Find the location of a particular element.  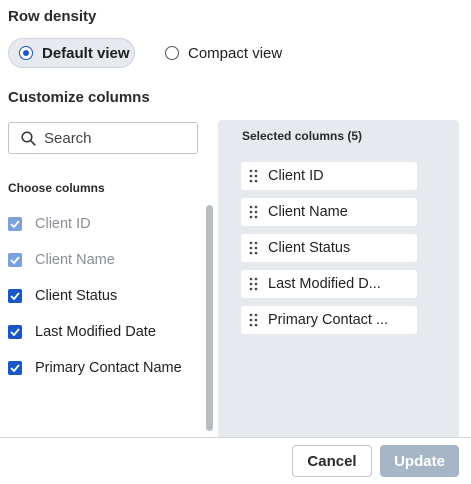

column-option-client-status: Client Status is located at coordinates (105, 296).